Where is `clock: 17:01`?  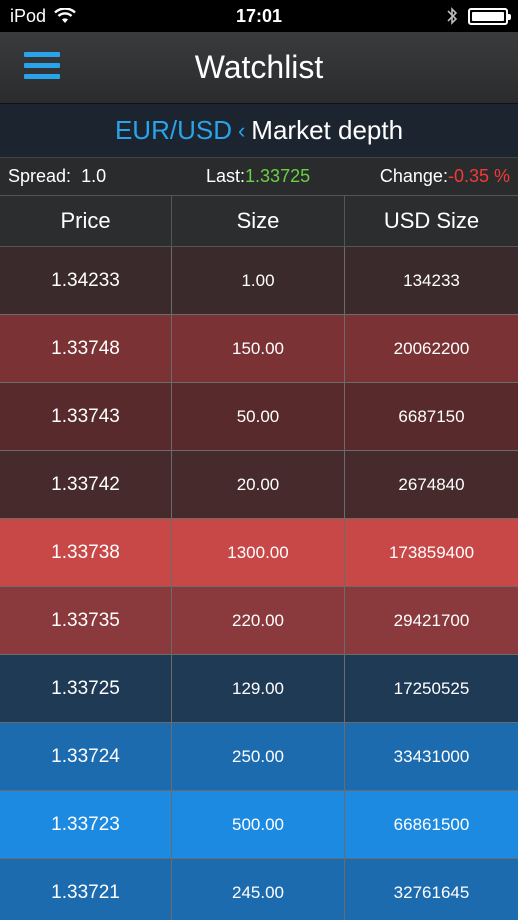 clock: 17:01 is located at coordinates (259, 15).